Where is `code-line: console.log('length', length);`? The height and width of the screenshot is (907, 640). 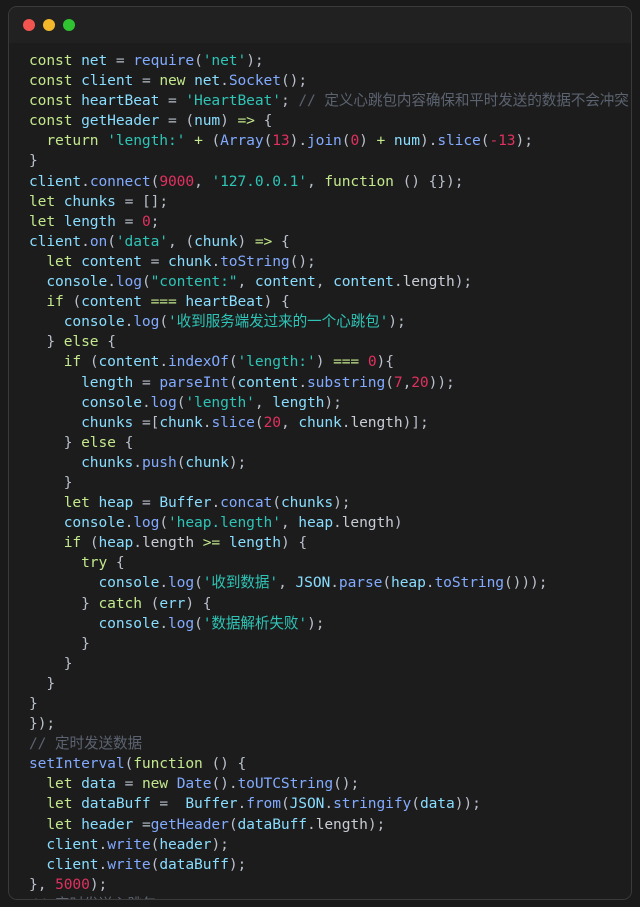
code-line: console.log('length', length); is located at coordinates (211, 402).